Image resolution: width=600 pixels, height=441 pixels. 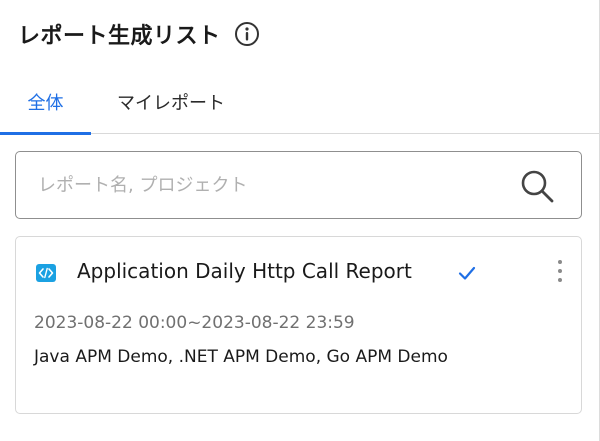 I want to click on checkmark-icon, so click(x=467, y=273).